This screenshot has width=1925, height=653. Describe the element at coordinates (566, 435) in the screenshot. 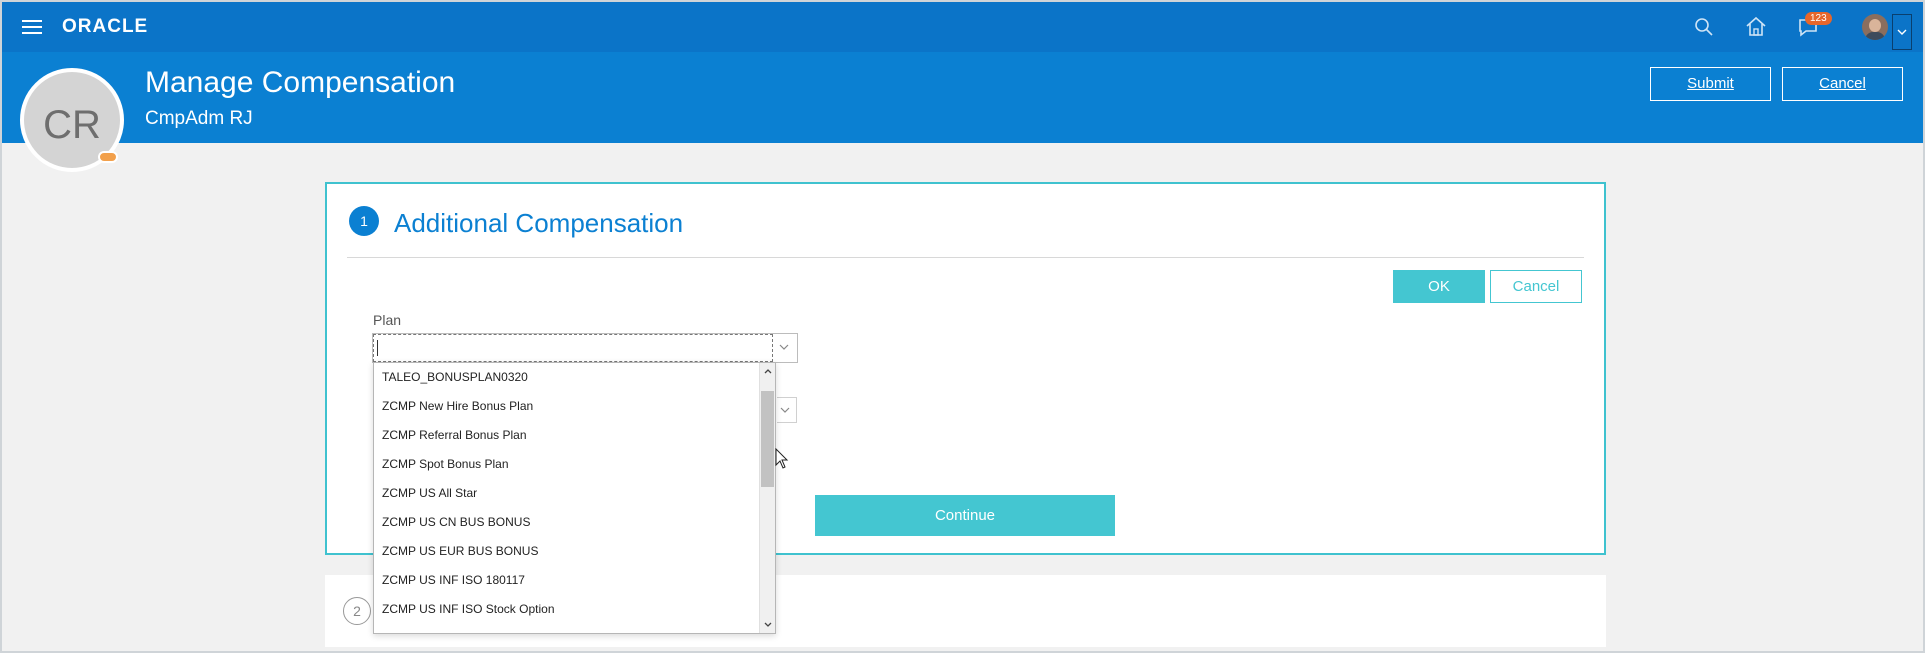

I see `plan-option: ZCMP Referral Bonus Plan` at that location.